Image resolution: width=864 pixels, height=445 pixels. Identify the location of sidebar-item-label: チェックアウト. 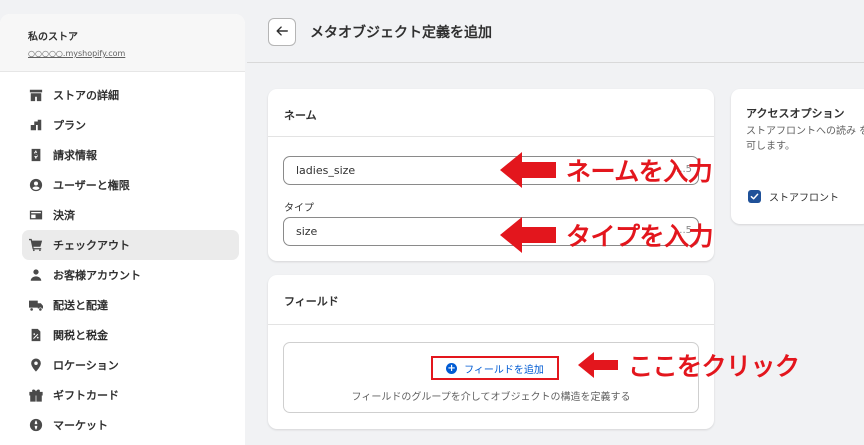
(91, 245).